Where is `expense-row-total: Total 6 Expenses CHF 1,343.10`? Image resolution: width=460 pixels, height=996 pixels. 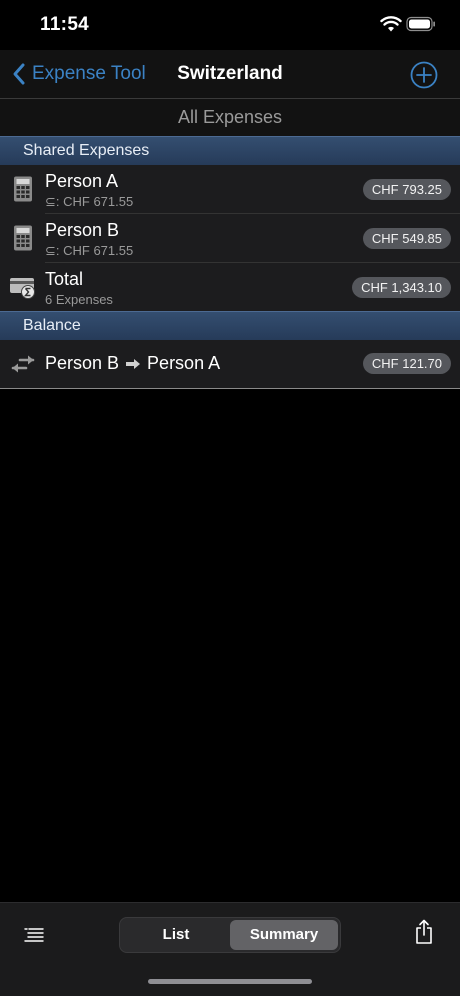 expense-row-total: Total 6 Expenses CHF 1,343.10 is located at coordinates (230, 287).